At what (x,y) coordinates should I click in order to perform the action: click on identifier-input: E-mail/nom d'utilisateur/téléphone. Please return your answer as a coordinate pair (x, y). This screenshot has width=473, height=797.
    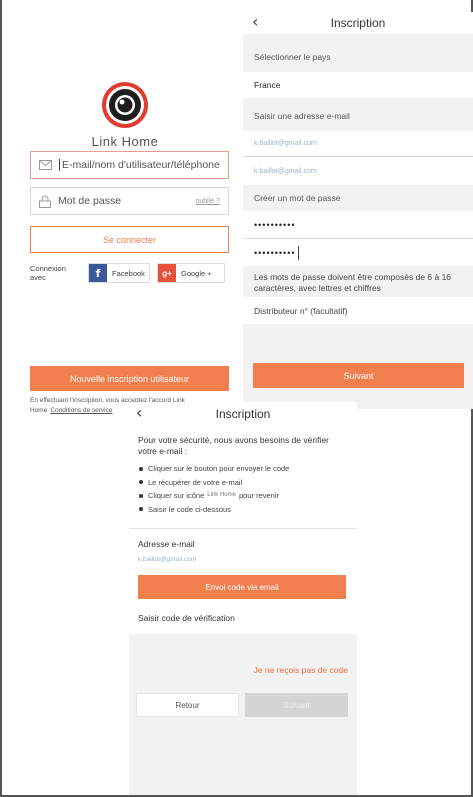
    Looking at the image, I should click on (129, 165).